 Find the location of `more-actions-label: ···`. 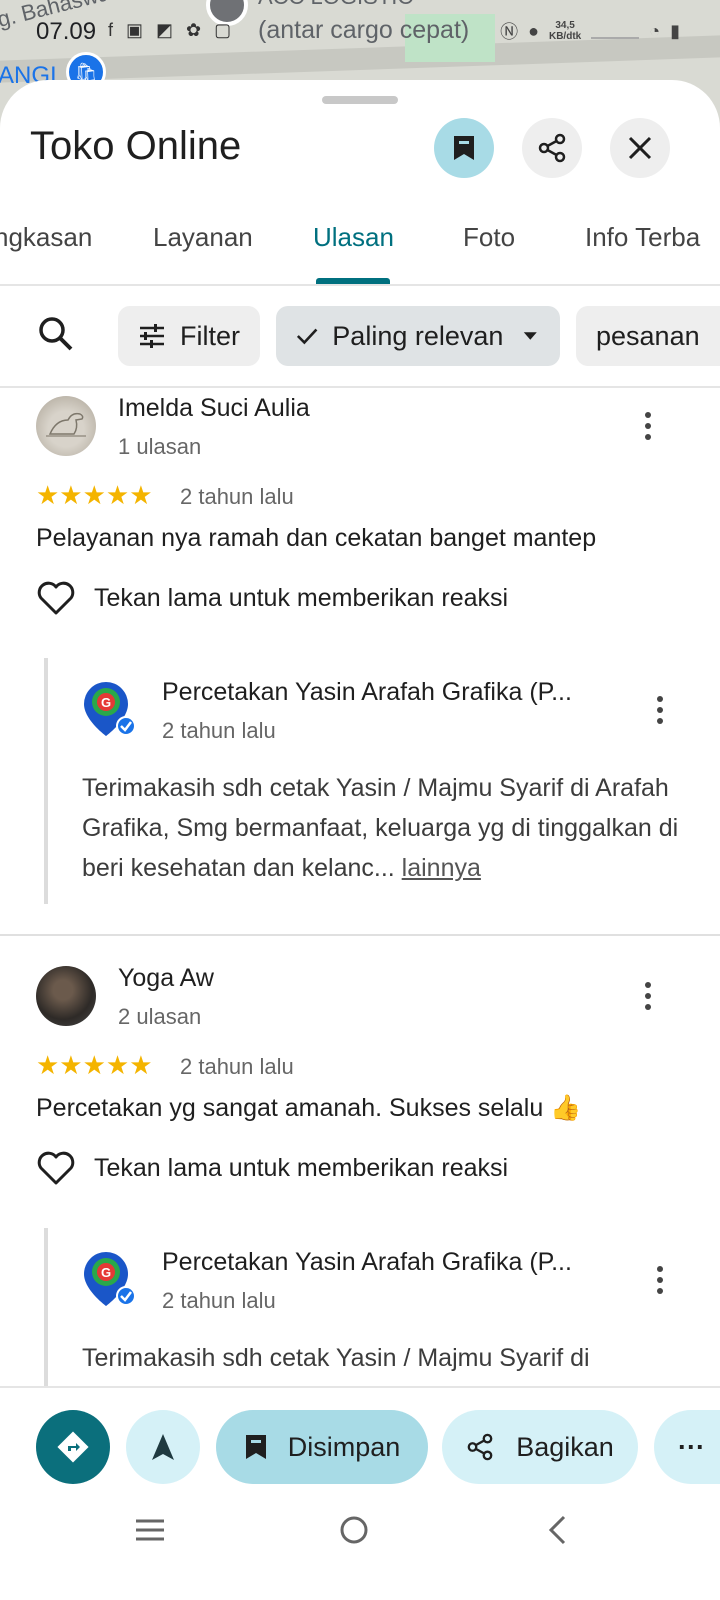

more-actions-label: ··· is located at coordinates (691, 1446).